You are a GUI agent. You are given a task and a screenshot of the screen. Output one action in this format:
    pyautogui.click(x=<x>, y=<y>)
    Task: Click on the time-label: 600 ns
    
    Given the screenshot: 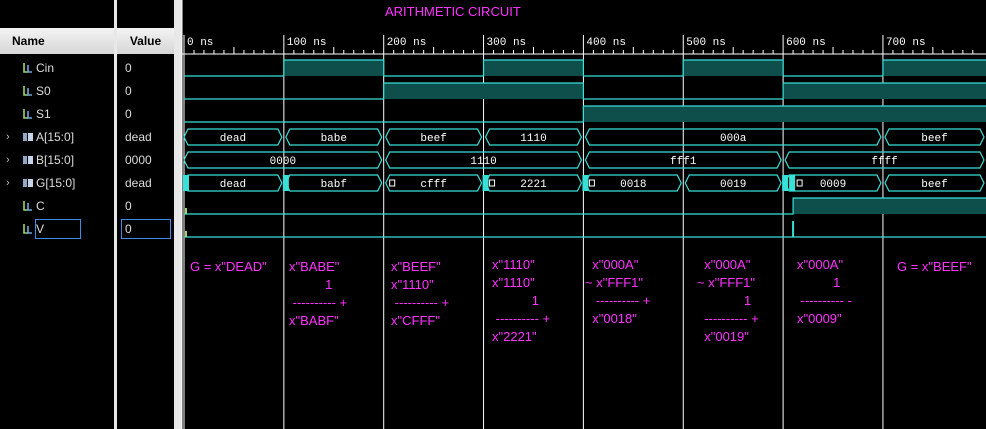 What is the action you would take?
    pyautogui.click(x=806, y=43)
    